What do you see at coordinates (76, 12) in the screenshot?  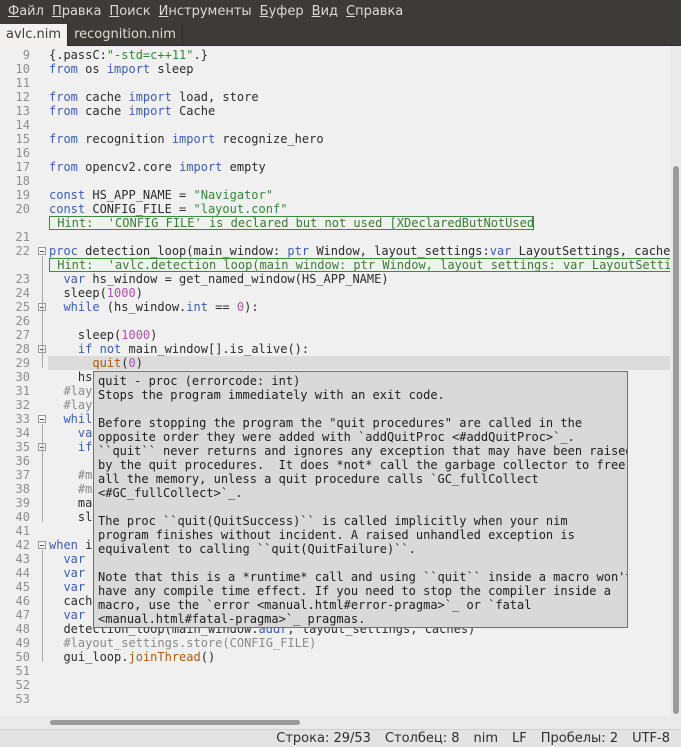 I see `menu-item-1: Правка` at bounding box center [76, 12].